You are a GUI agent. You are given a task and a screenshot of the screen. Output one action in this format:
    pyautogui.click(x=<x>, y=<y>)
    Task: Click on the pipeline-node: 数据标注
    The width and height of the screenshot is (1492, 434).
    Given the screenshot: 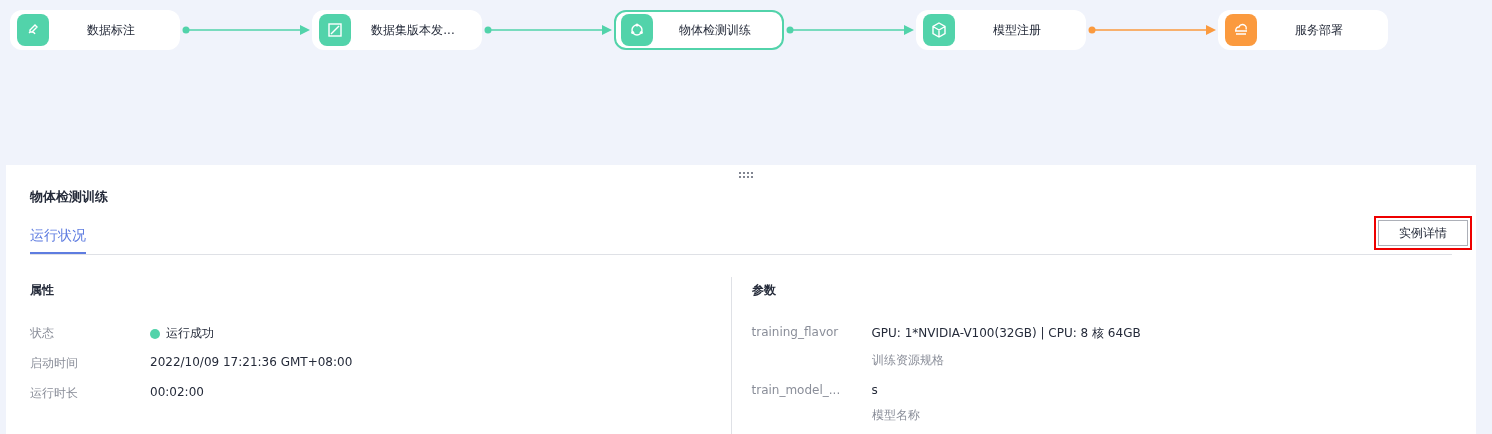 What is the action you would take?
    pyautogui.click(x=95, y=30)
    